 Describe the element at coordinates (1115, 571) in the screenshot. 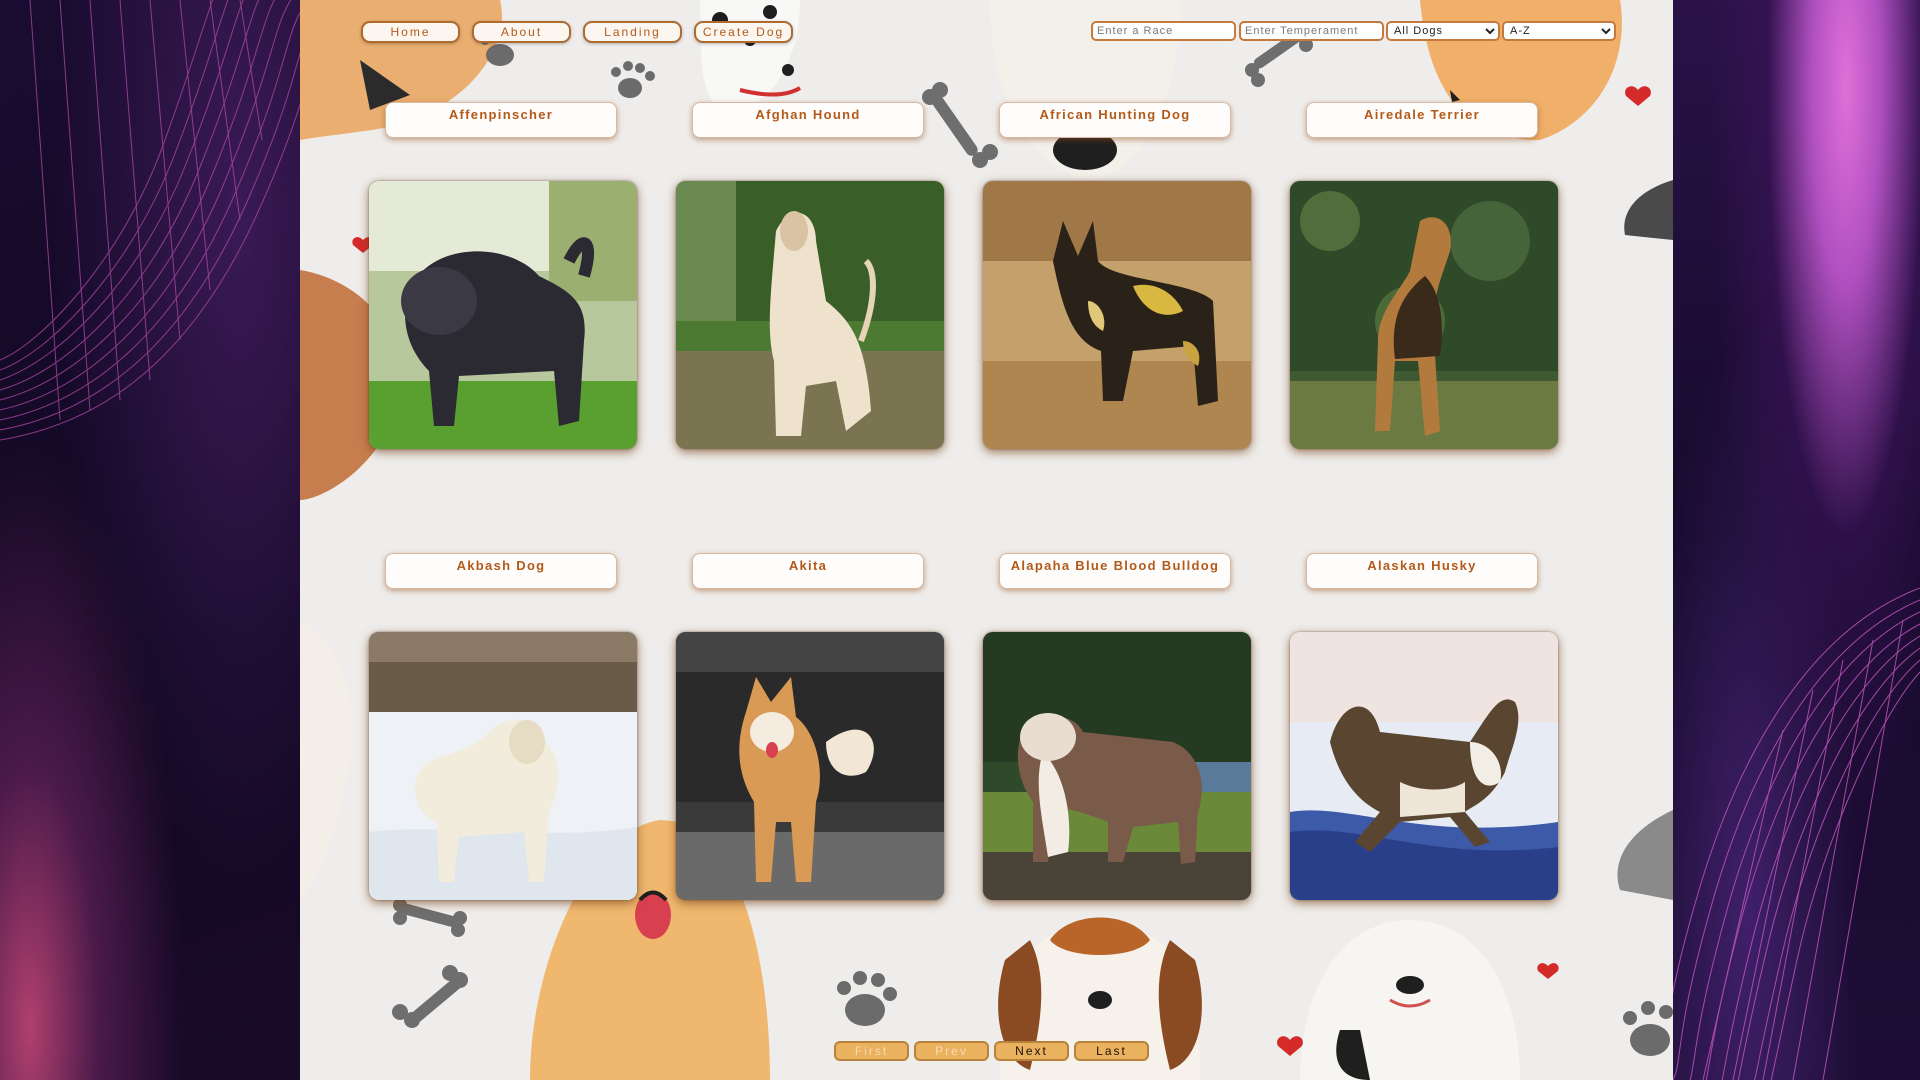

I see `dog-card-name: Alapaha Blue Blood Bulldog` at that location.